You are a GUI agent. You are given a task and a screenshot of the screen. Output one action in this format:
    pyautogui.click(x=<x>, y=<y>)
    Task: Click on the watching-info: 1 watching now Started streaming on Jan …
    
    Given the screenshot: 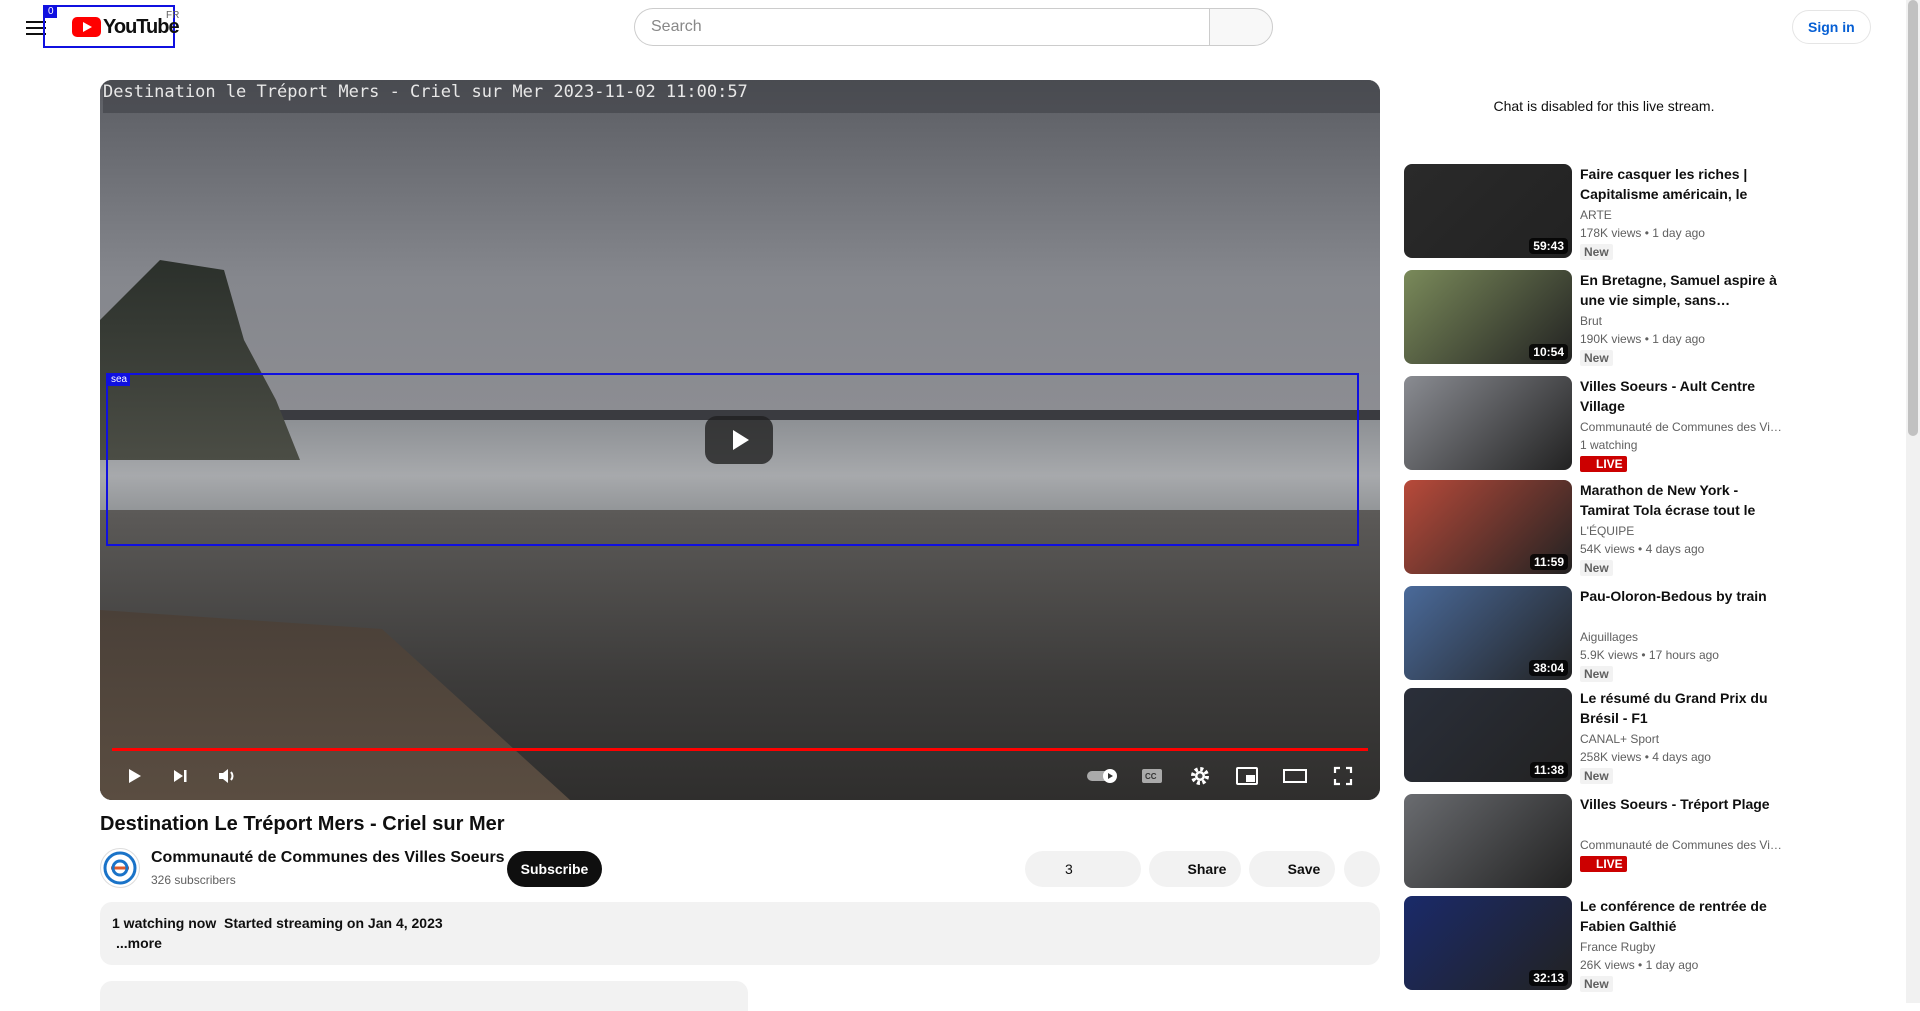 What is the action you would take?
    pyautogui.click(x=277, y=923)
    